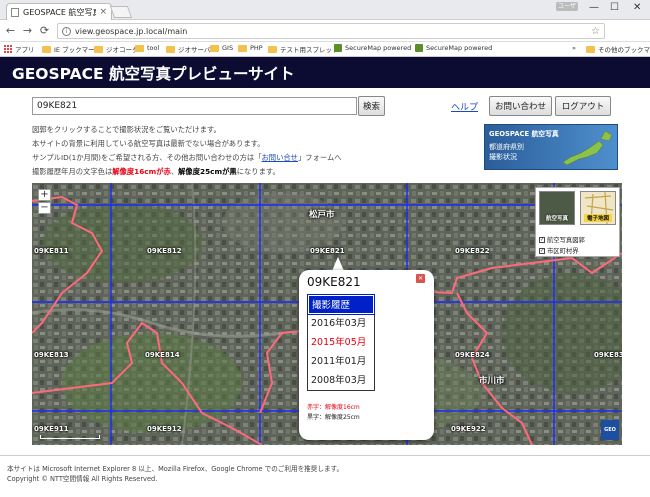 The height and width of the screenshot is (497, 650). Describe the element at coordinates (71, 49) in the screenshot. I see `bookmark-folder: IE ブックマーク` at that location.